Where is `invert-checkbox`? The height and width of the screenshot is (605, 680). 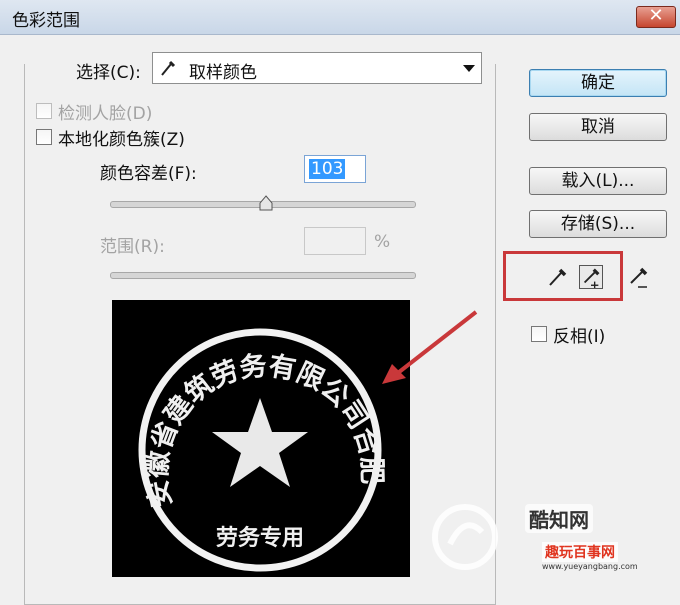
invert-checkbox is located at coordinates (539, 334).